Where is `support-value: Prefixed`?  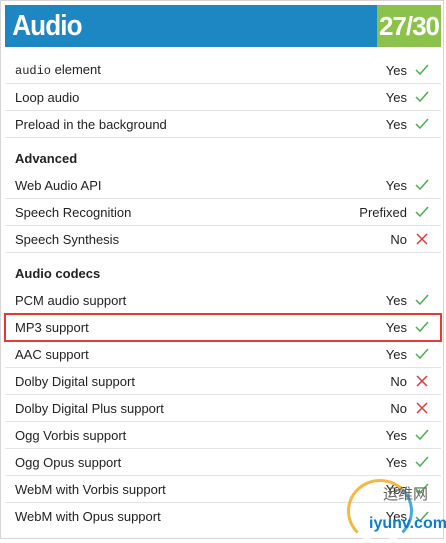 support-value: Prefixed is located at coordinates (383, 212).